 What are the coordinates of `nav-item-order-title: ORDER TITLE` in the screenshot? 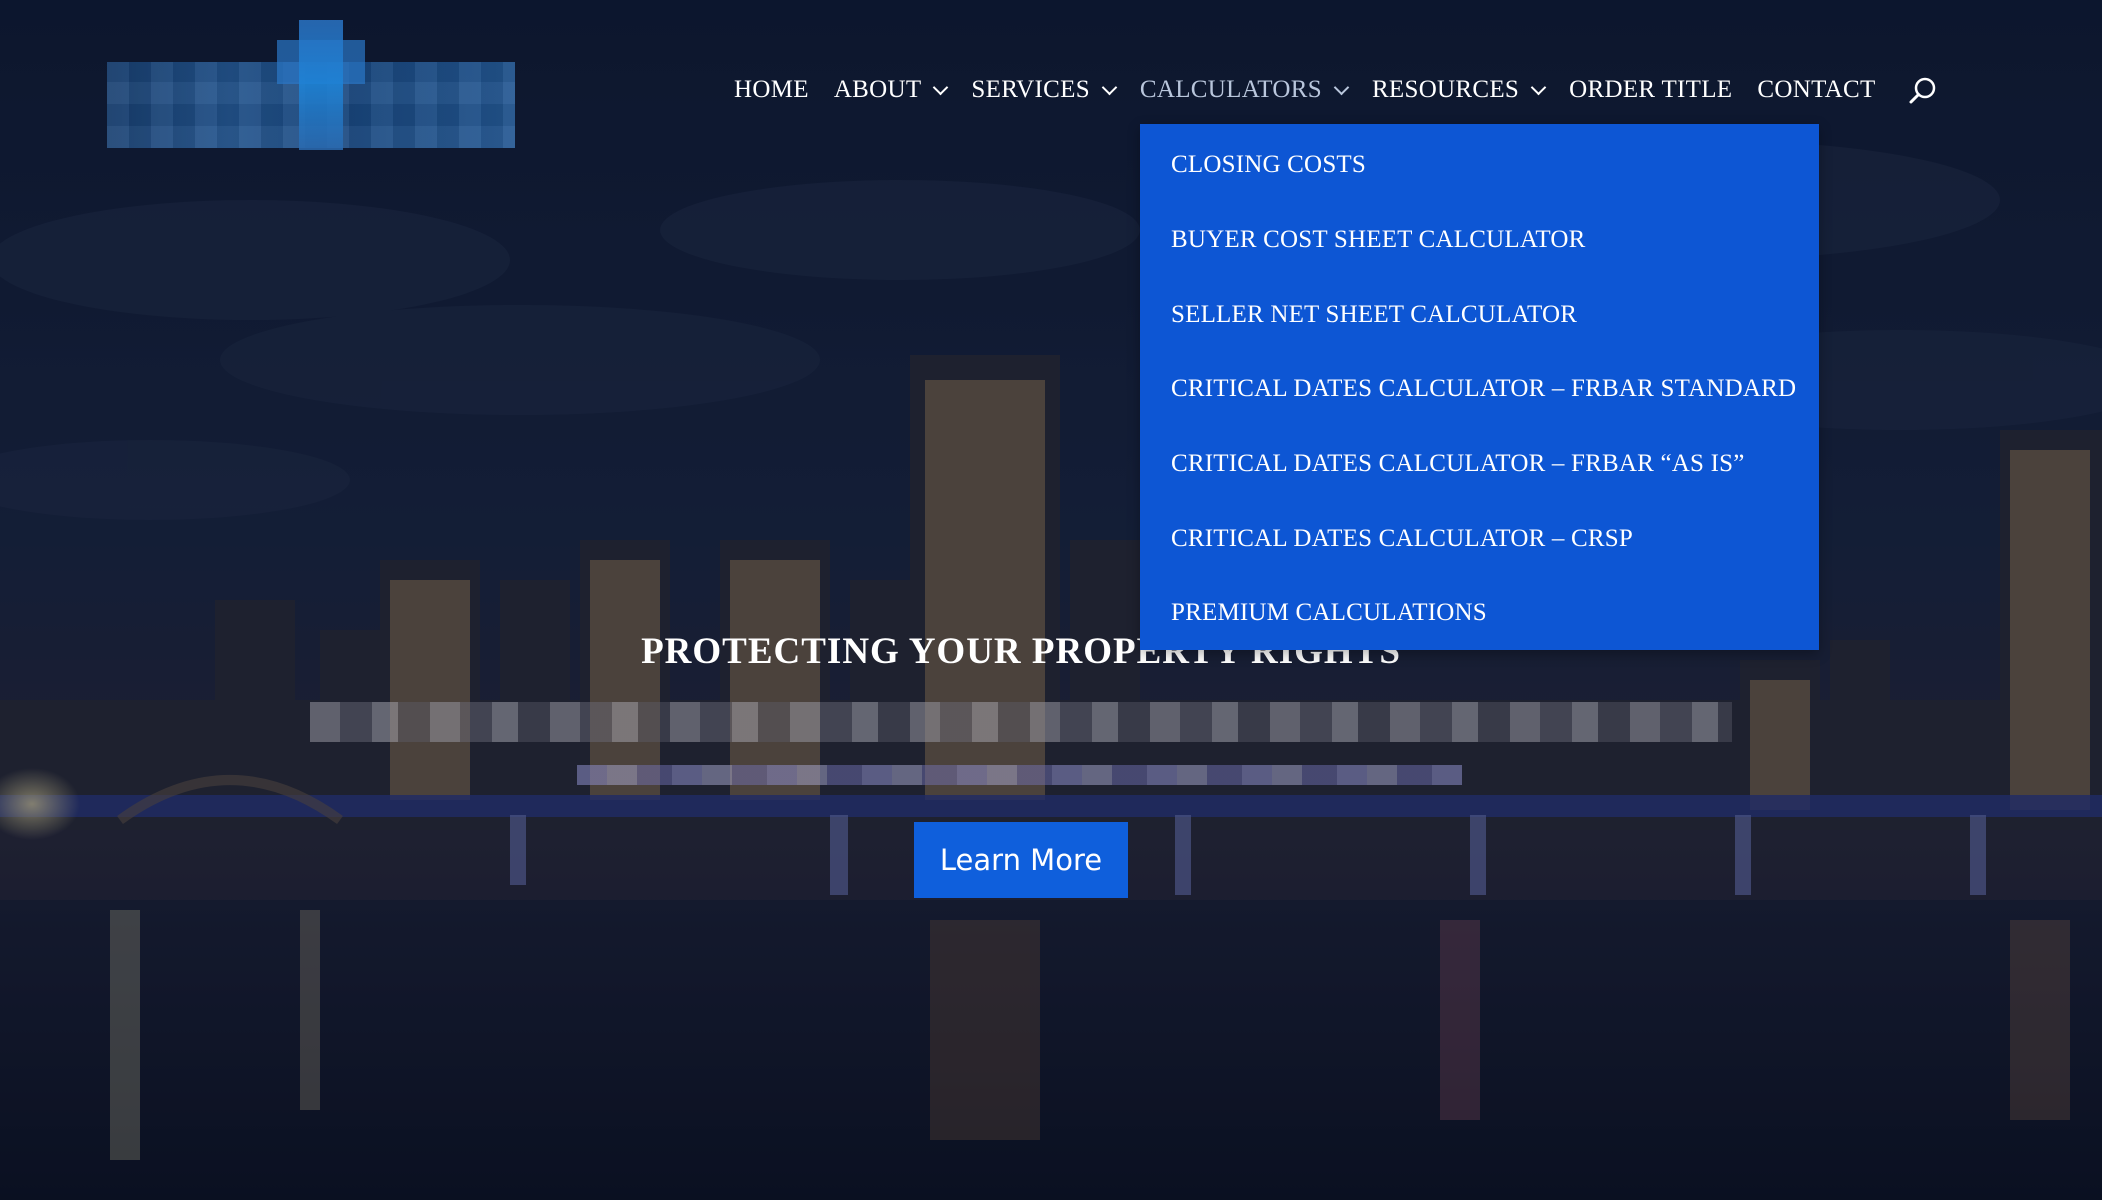 It's located at (1650, 90).